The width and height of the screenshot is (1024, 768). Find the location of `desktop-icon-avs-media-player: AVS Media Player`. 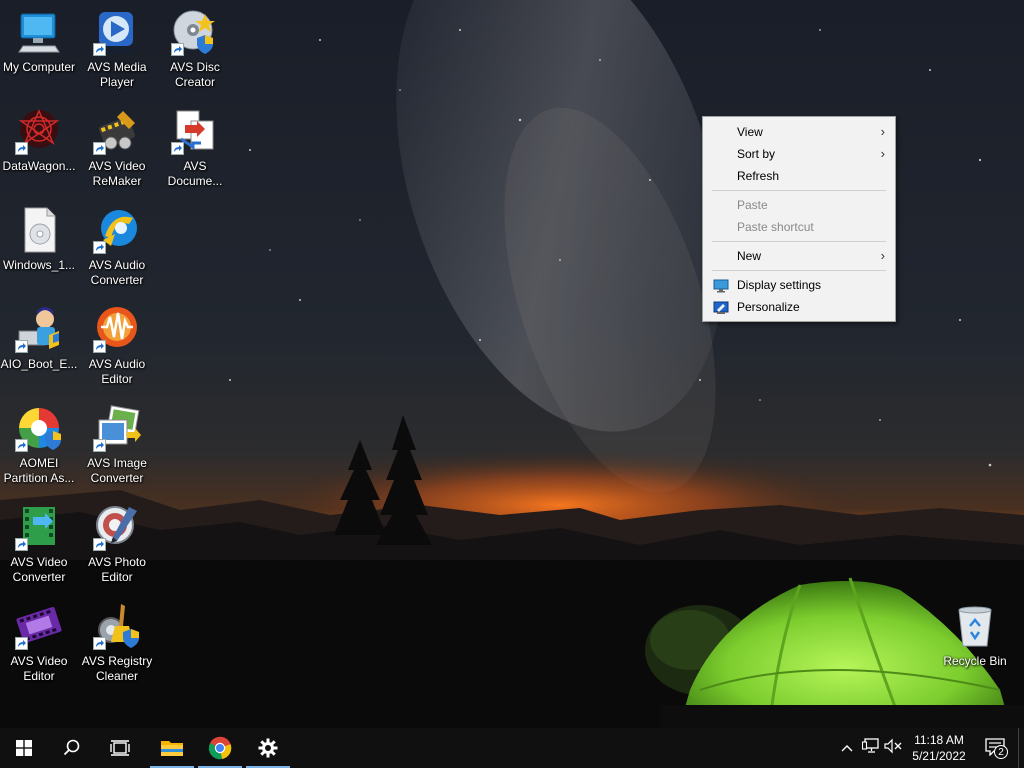

desktop-icon-avs-media-player: AVS Media Player is located at coordinates (117, 52).